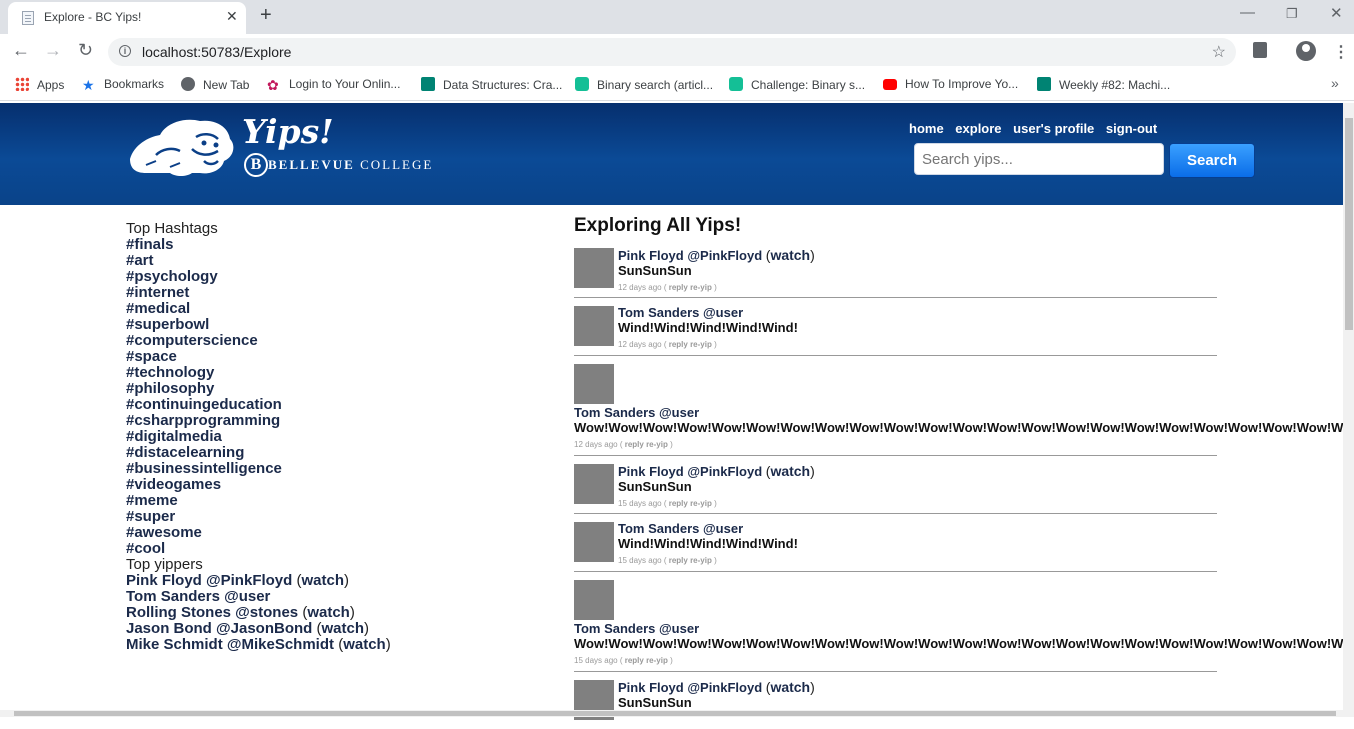 This screenshot has height=729, width=1354. I want to click on top-nav: home explore user's profile sign-out, so click(1037, 128).